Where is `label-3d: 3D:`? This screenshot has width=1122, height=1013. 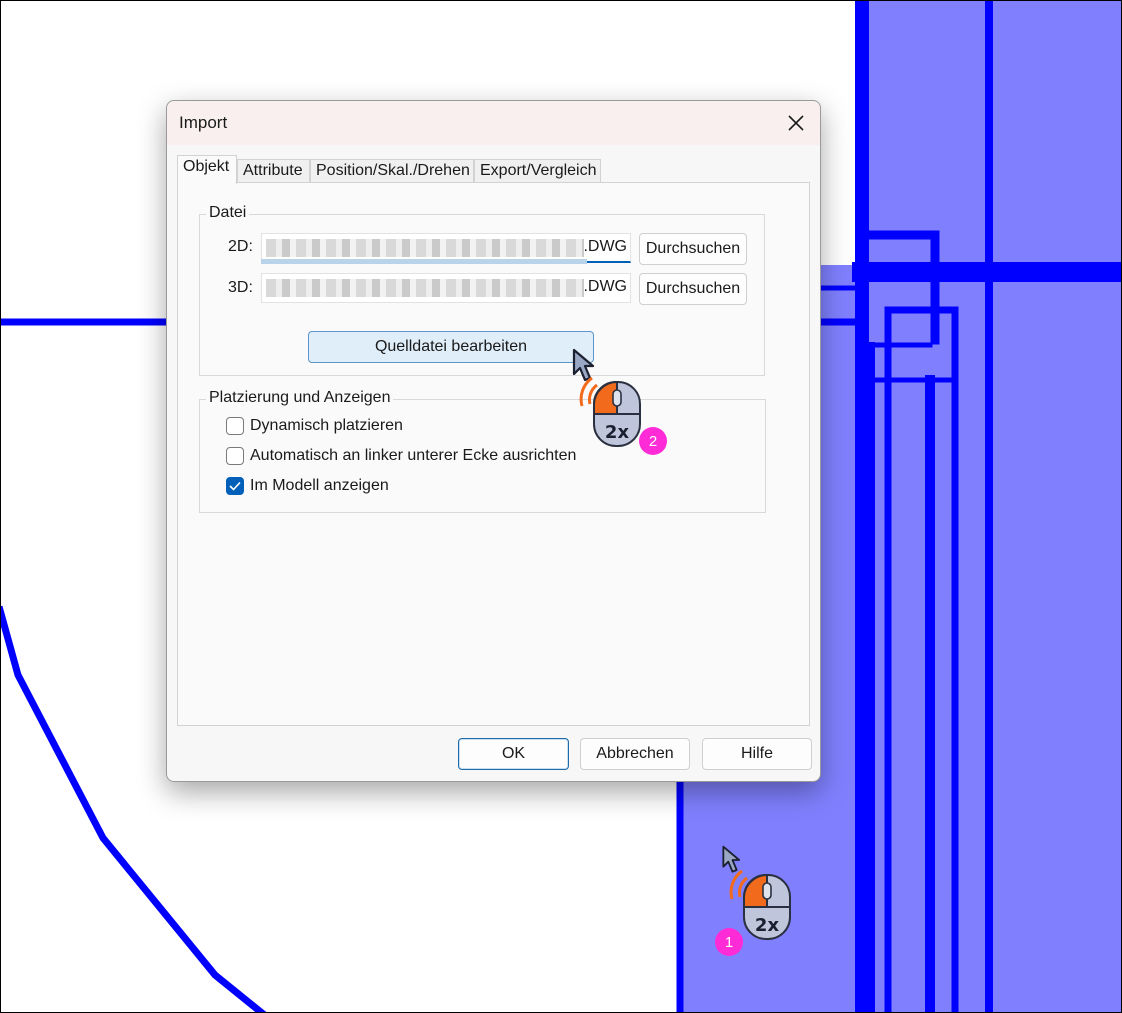 label-3d: 3D: is located at coordinates (240, 287).